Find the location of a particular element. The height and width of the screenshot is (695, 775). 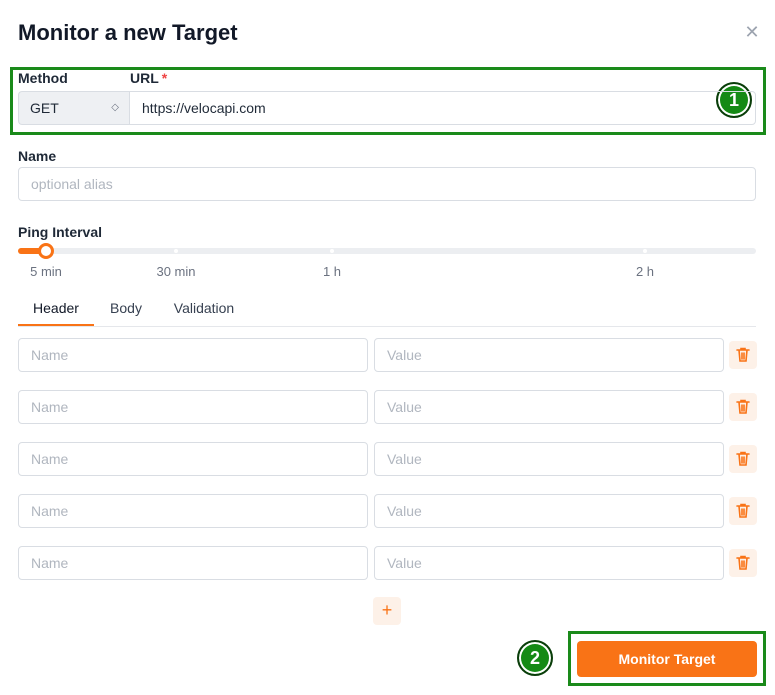

name-label: Name is located at coordinates (37, 156).